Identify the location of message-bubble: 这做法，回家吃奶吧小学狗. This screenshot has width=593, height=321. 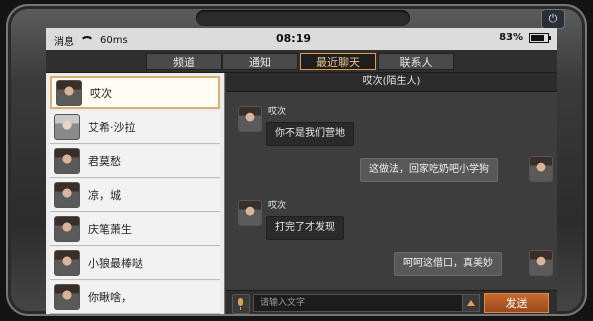
(429, 170).